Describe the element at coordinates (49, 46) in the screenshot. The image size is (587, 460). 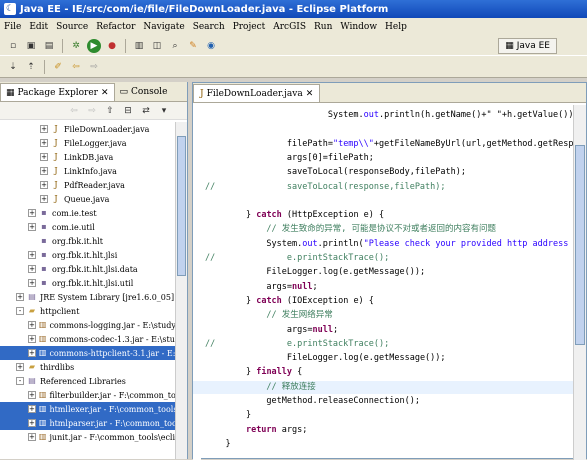
I see `print-icon: ▤` at that location.